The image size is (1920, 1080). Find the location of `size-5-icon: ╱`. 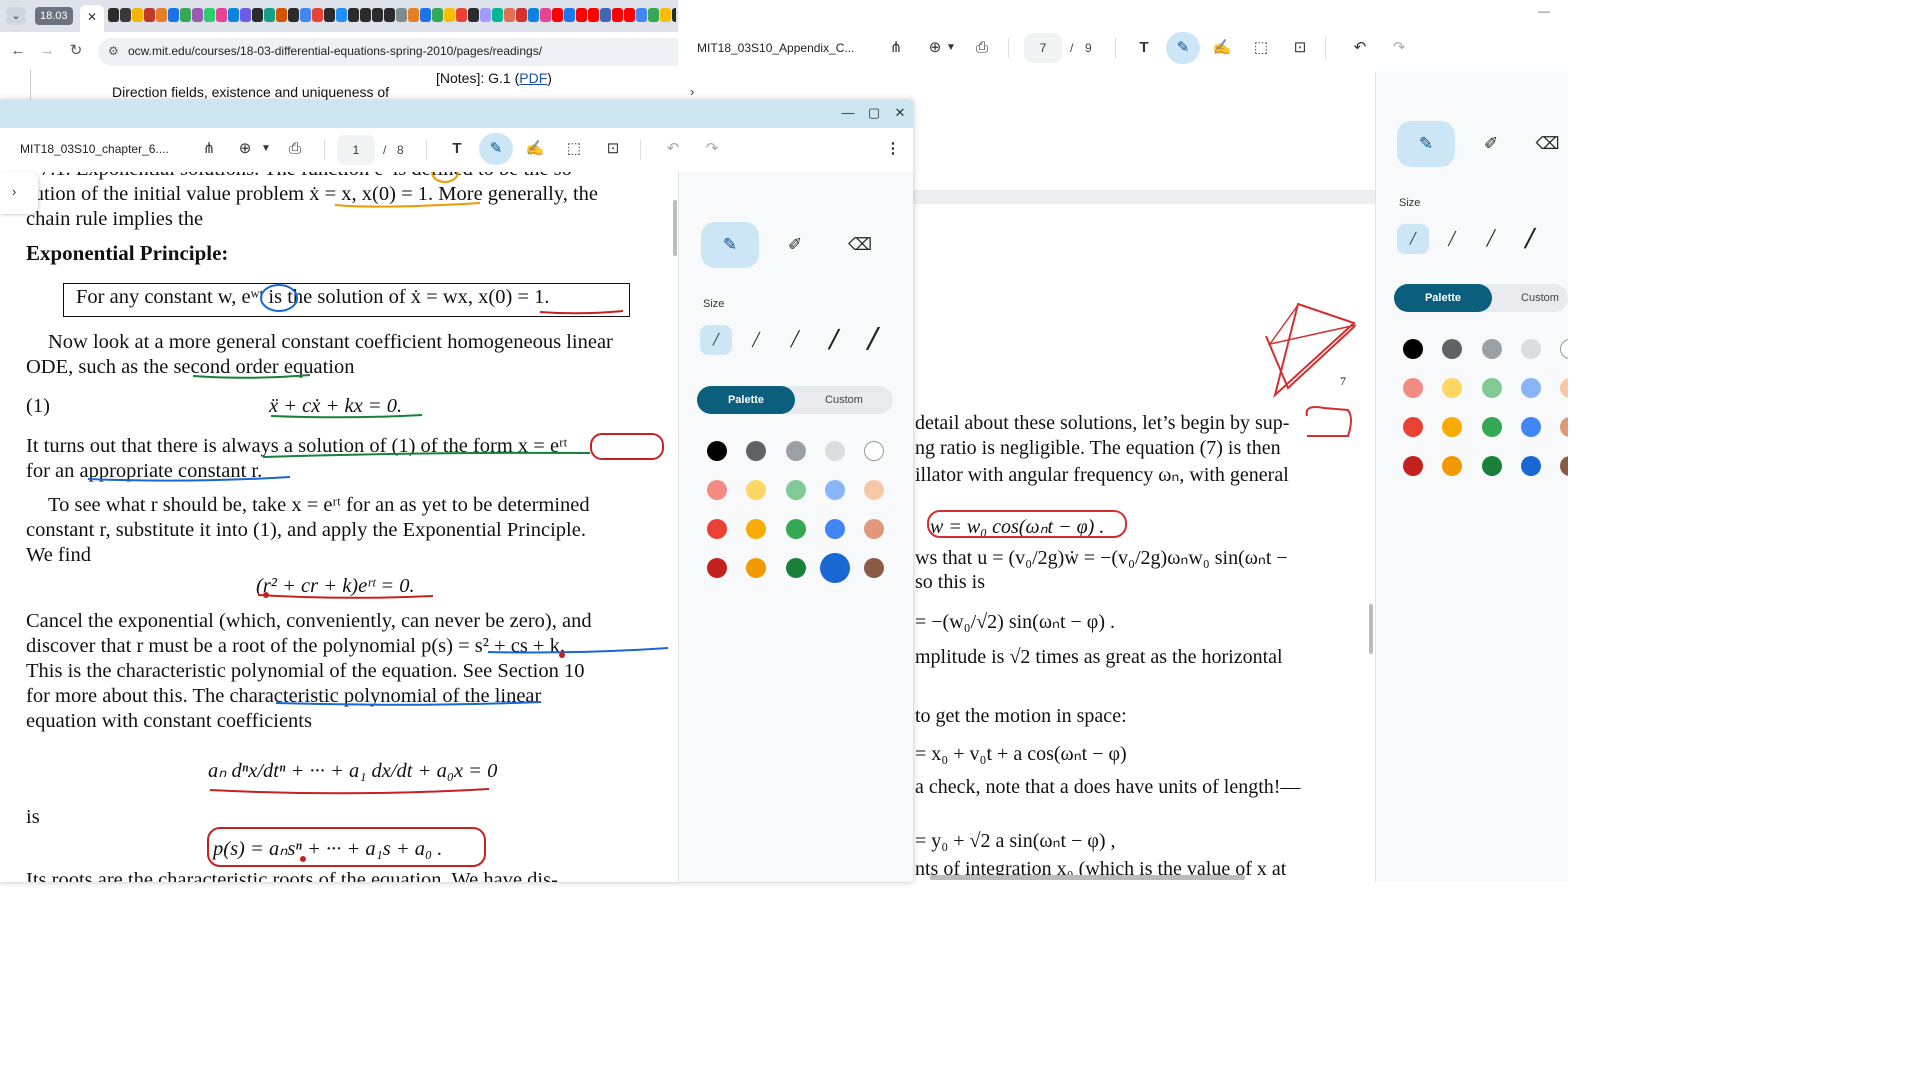

size-5-icon: ╱ is located at coordinates (873, 340).